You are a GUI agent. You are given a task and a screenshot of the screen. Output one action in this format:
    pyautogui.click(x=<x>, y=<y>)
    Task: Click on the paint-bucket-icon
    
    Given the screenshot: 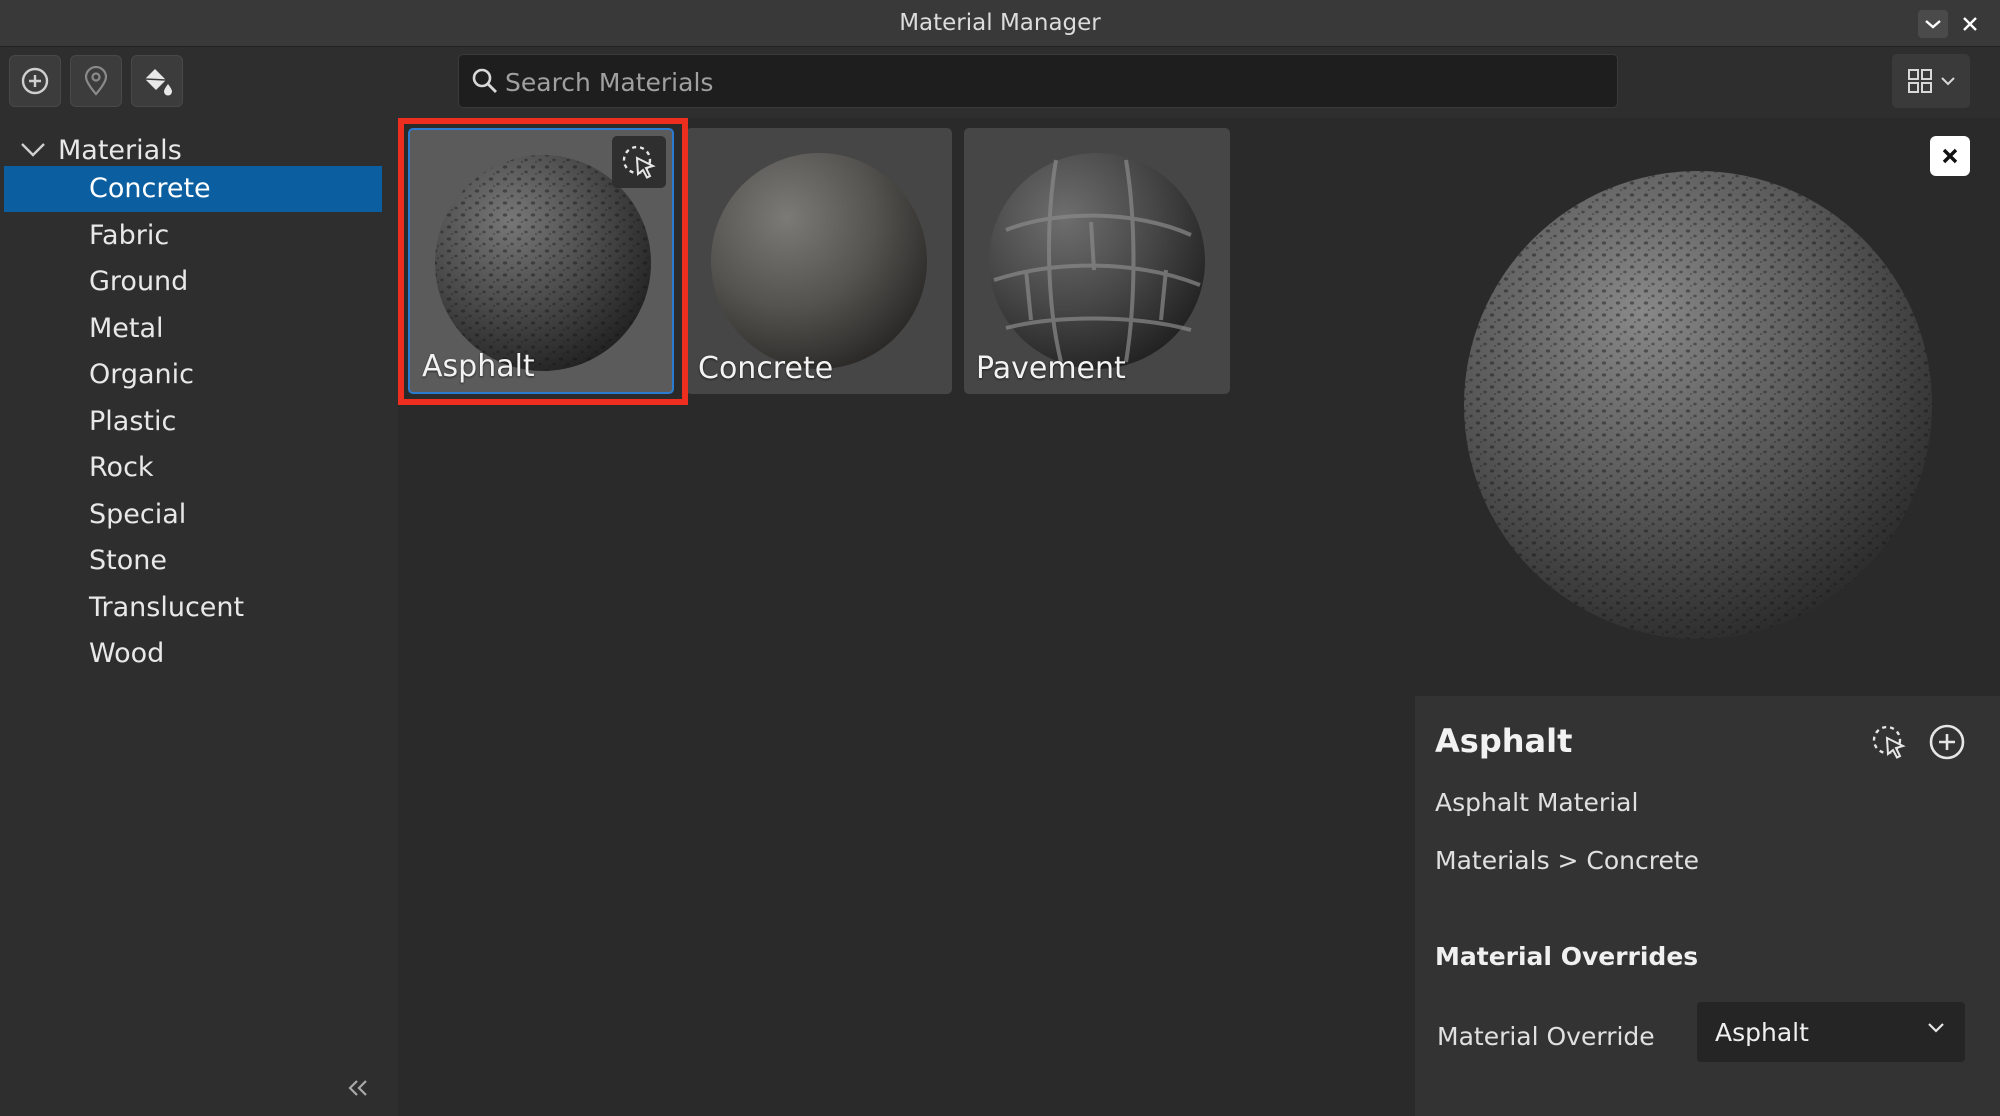 What is the action you would take?
    pyautogui.click(x=158, y=82)
    